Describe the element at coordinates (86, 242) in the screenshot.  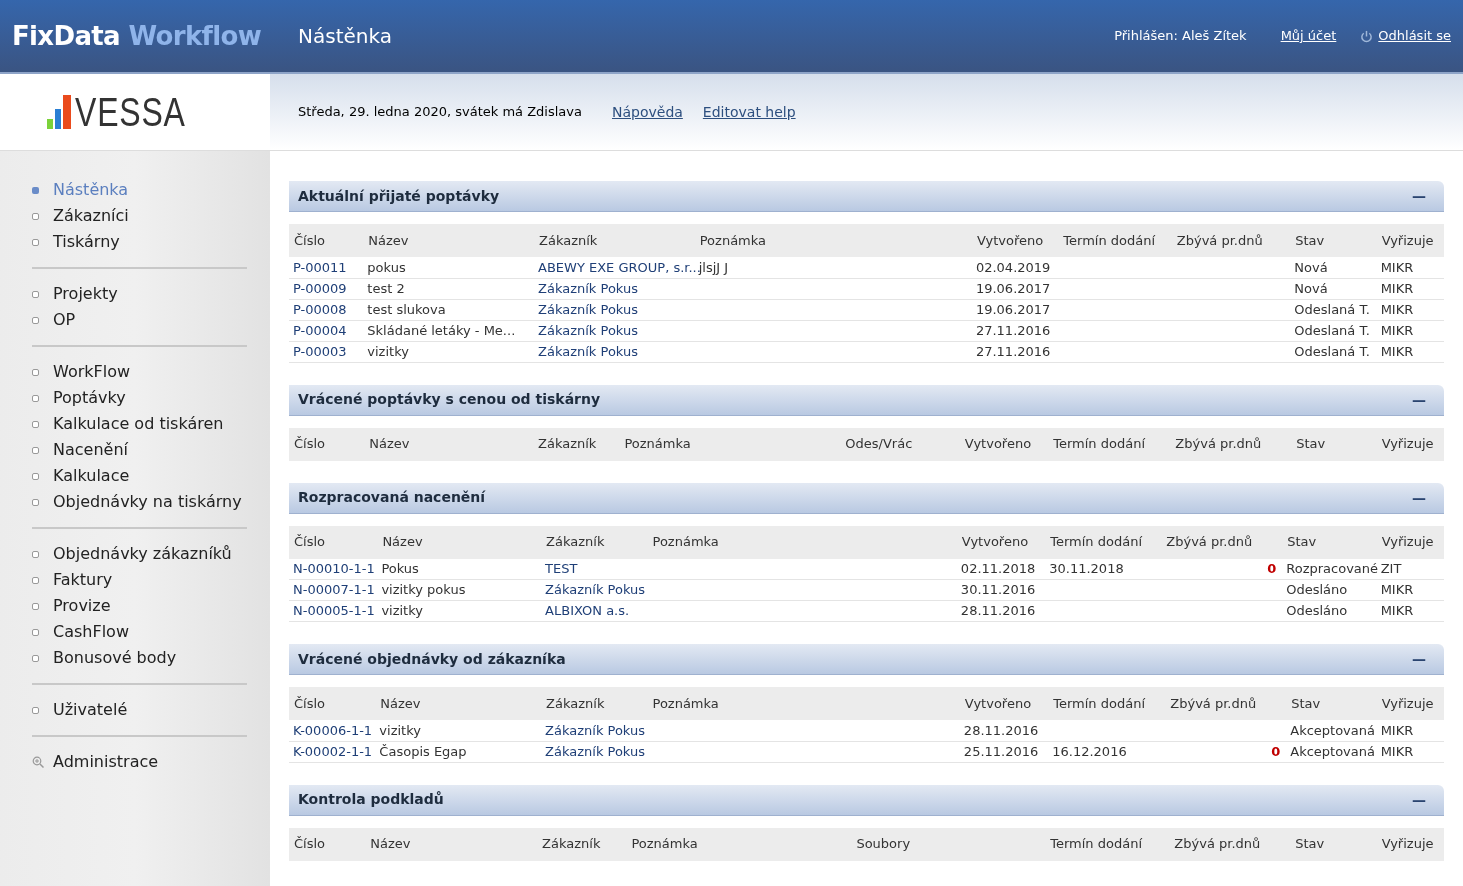
I see `sidebar-item: Tiskárny` at that location.